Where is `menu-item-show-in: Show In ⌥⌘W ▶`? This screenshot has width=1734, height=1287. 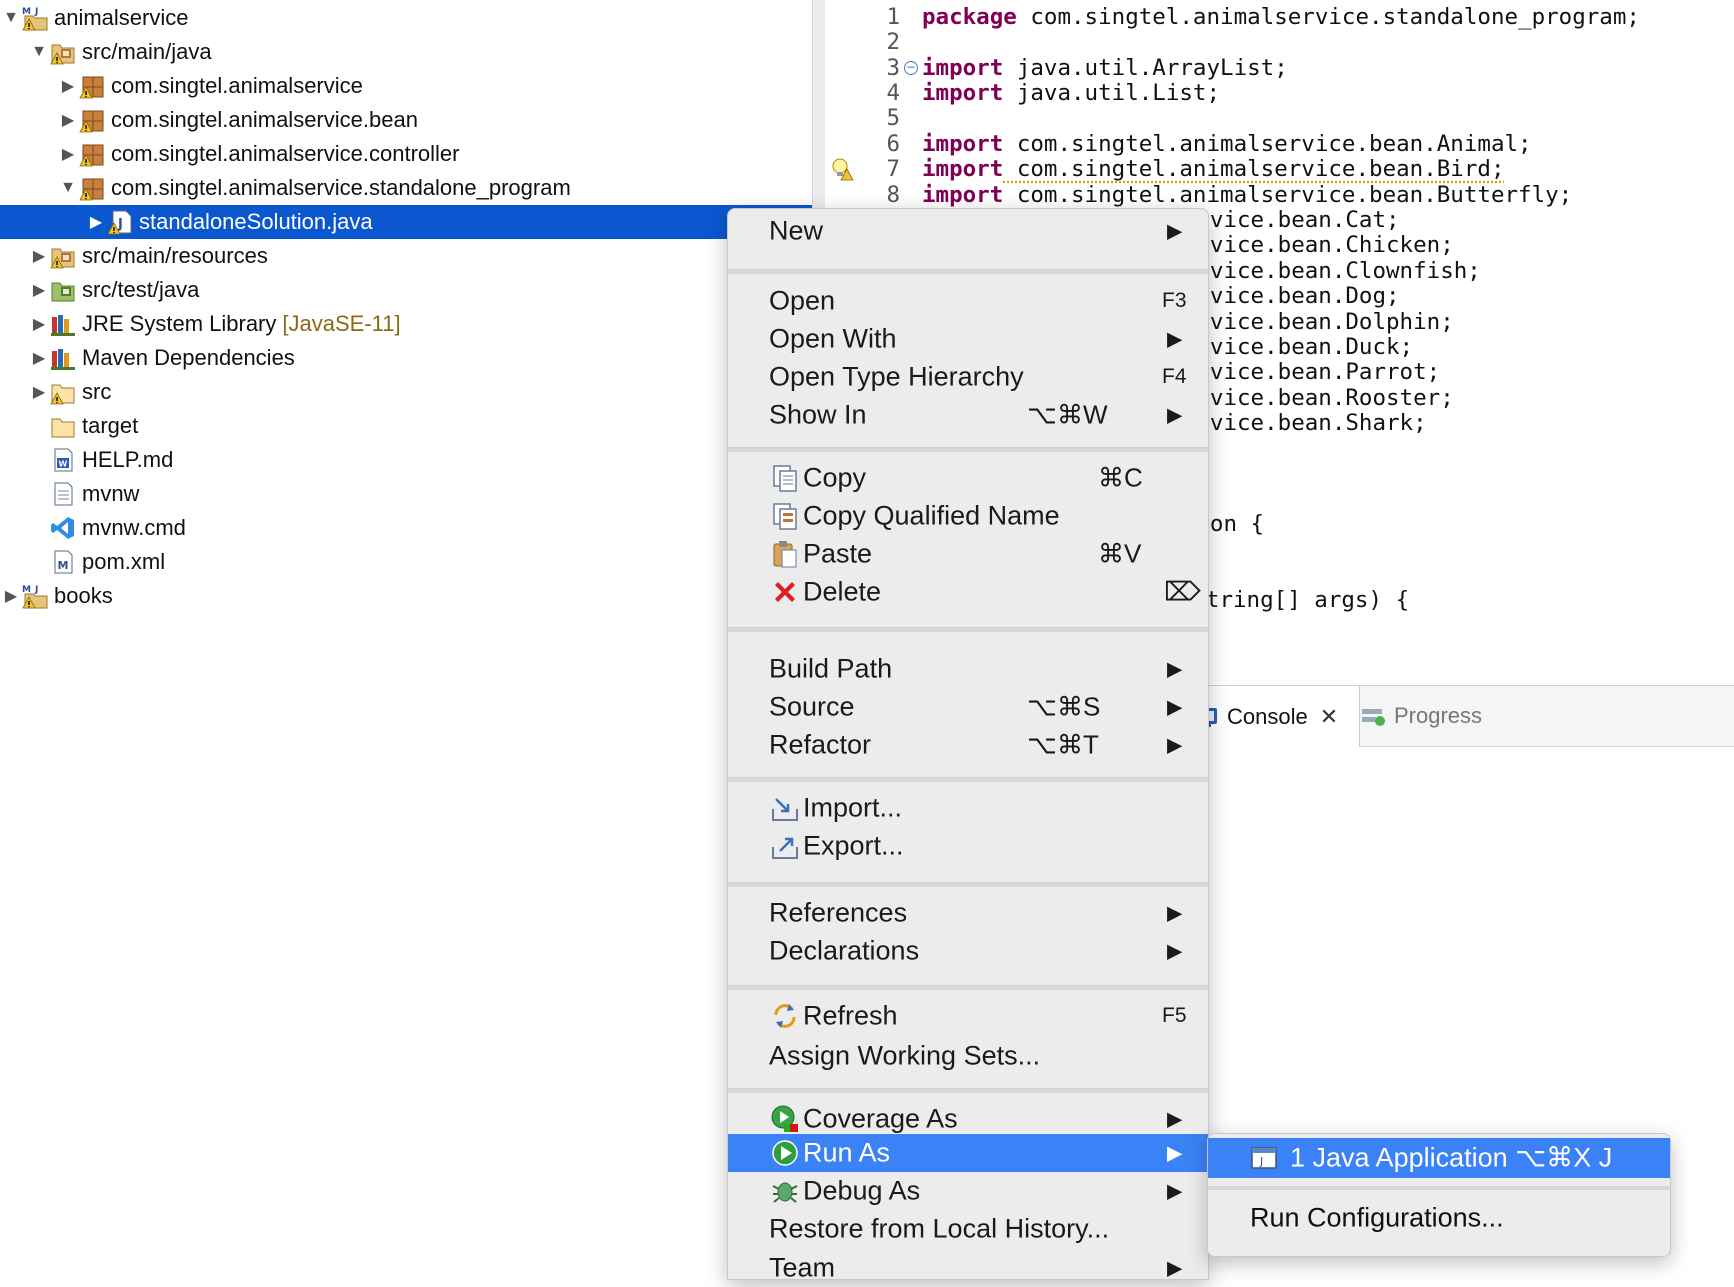
menu-item-show-in: Show In ⌥⌘W ▶ is located at coordinates (968, 415).